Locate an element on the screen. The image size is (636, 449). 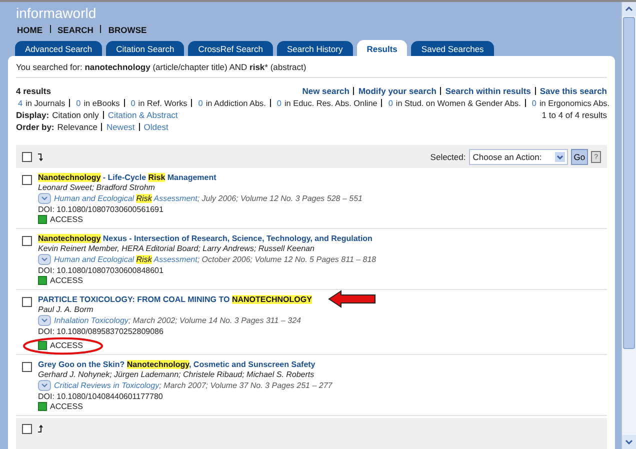
result-count: 4 results is located at coordinates (33, 91).